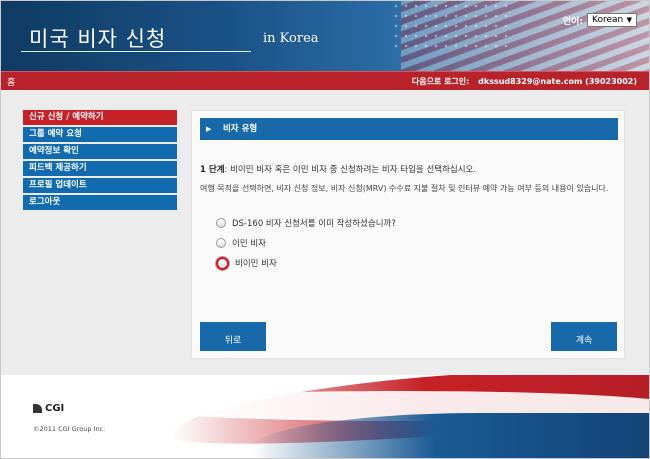  I want to click on title-underline, so click(136, 51).